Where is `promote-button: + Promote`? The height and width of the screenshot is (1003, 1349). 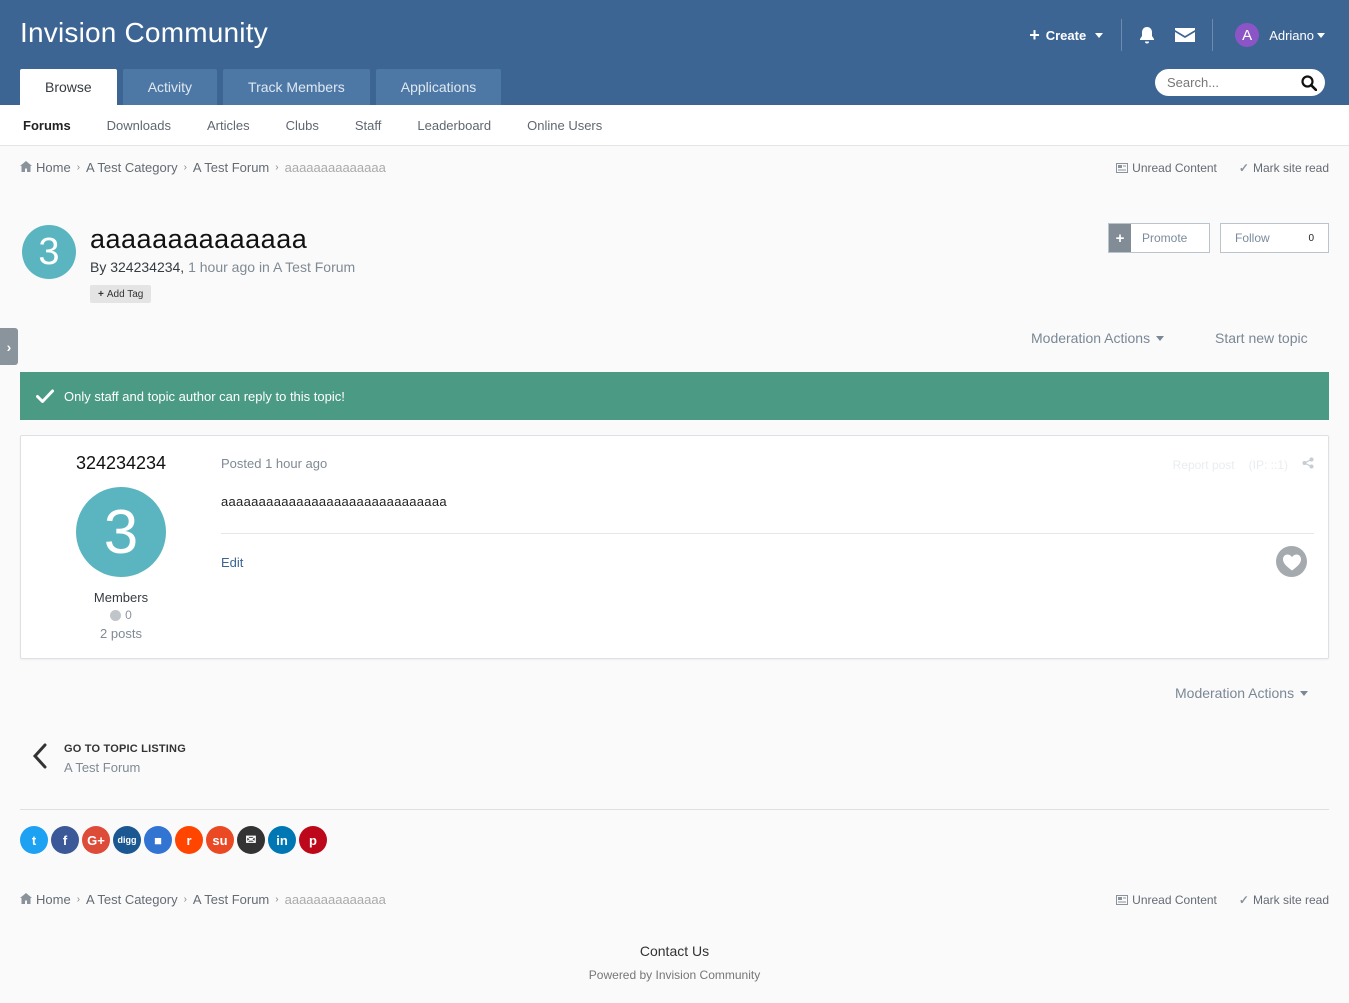 promote-button: + Promote is located at coordinates (1159, 238).